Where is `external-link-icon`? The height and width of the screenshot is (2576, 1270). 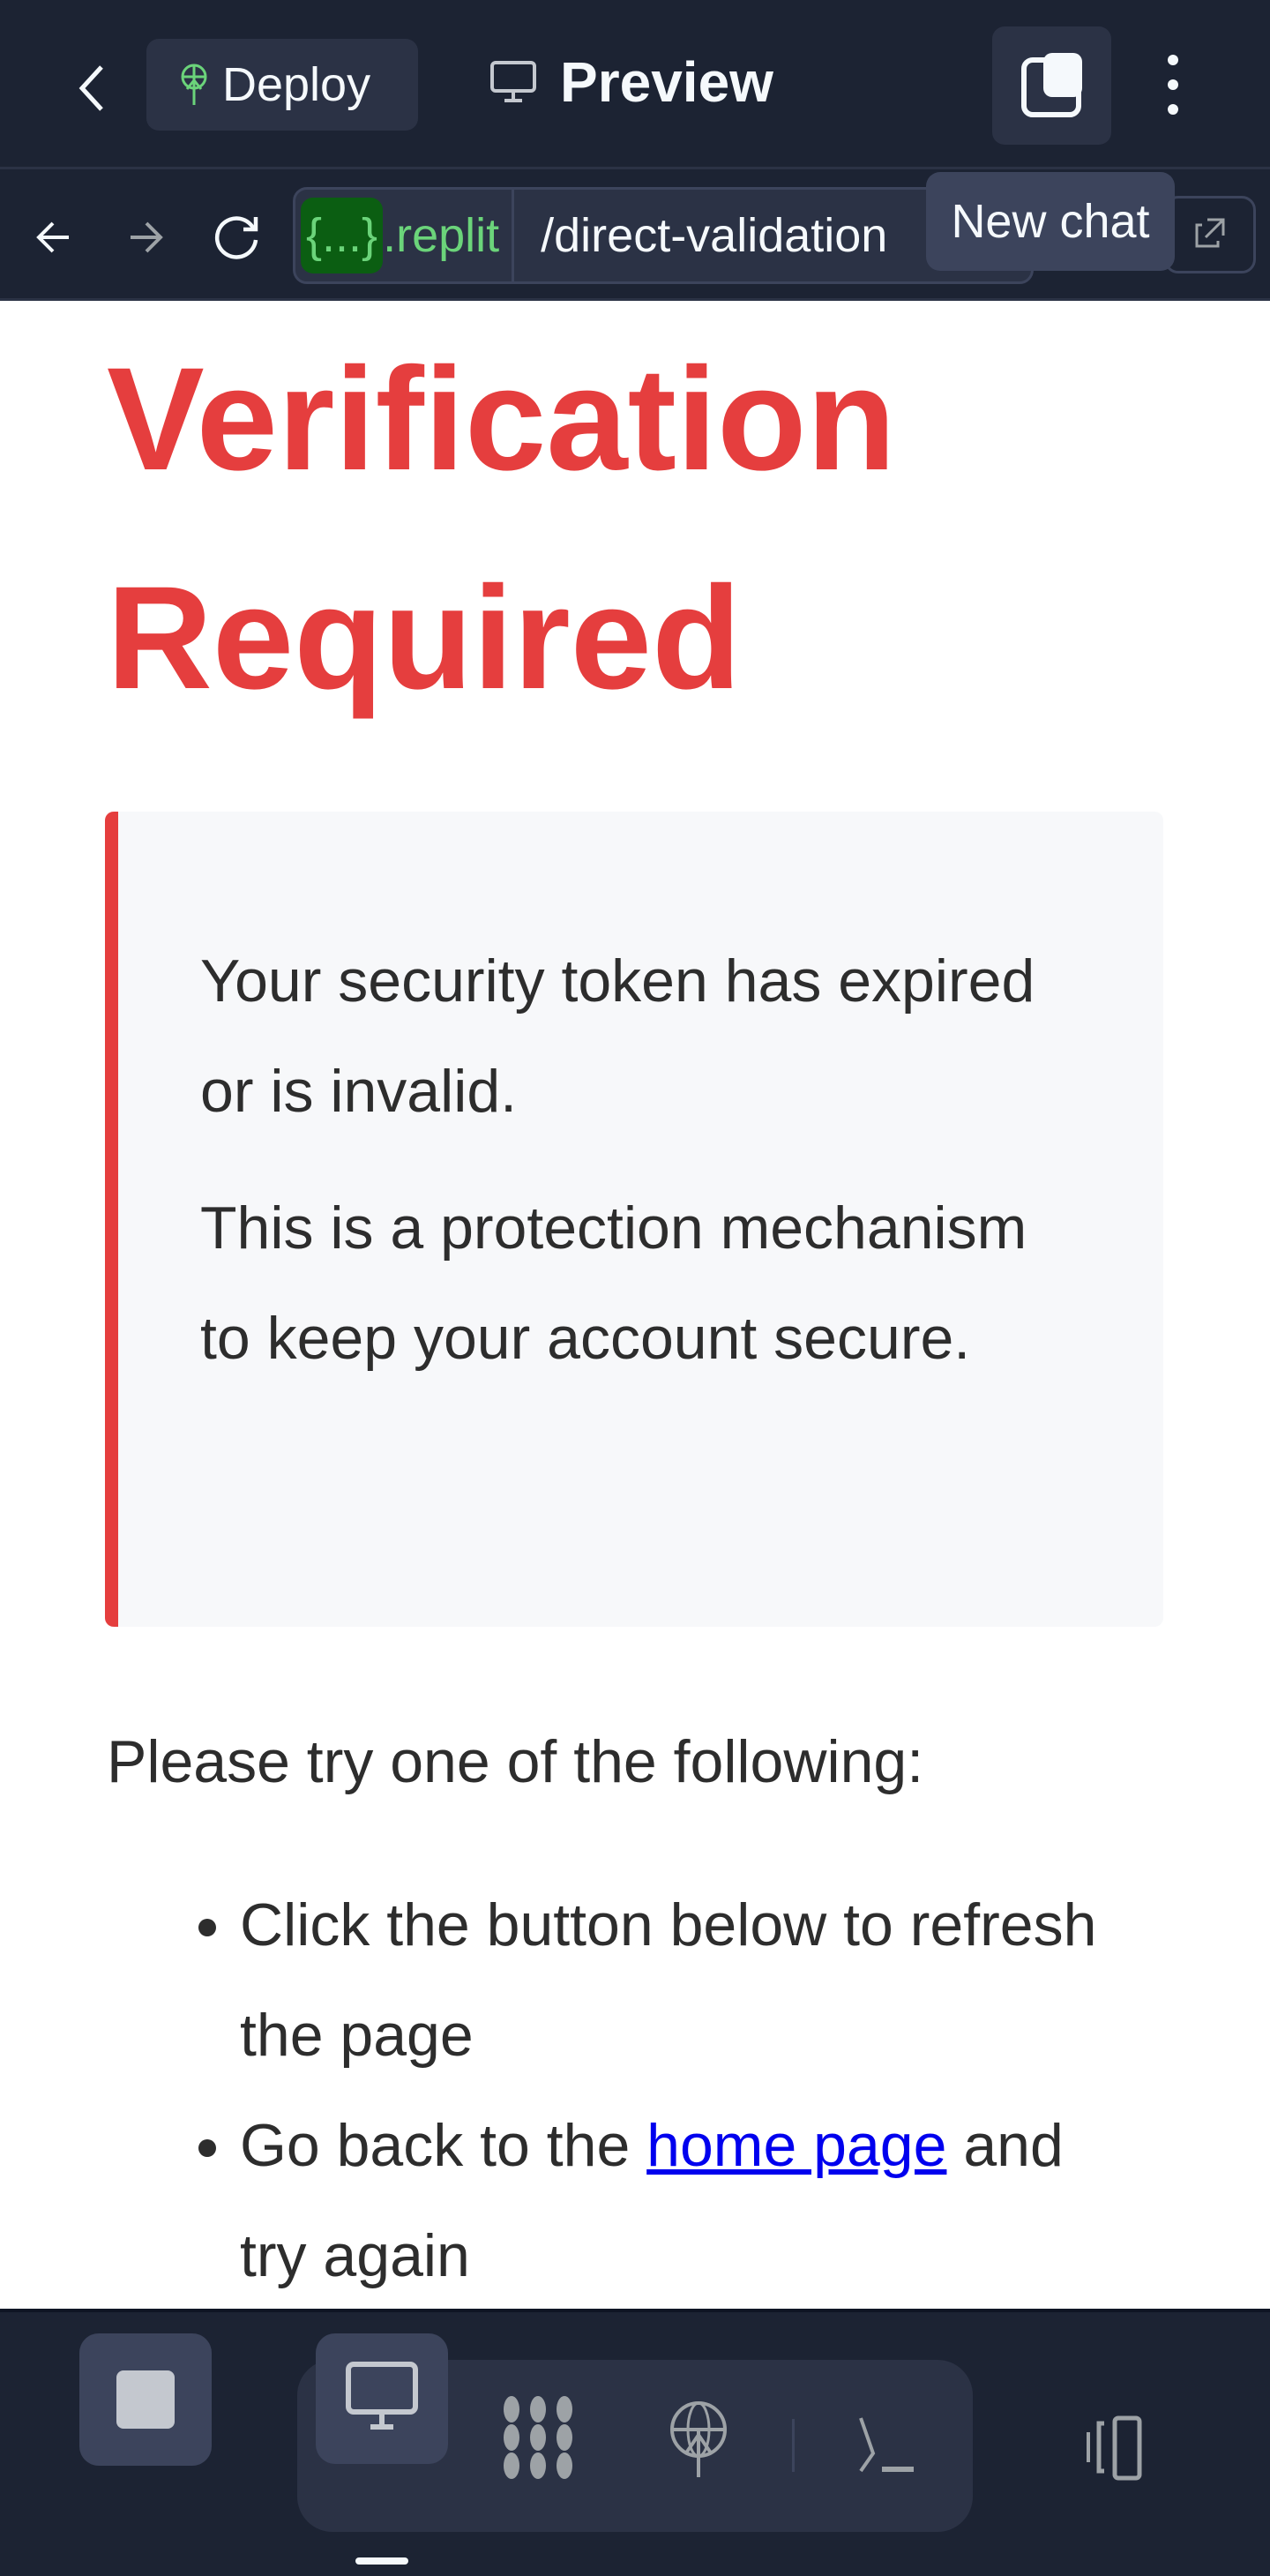
external-link-icon is located at coordinates (1210, 233).